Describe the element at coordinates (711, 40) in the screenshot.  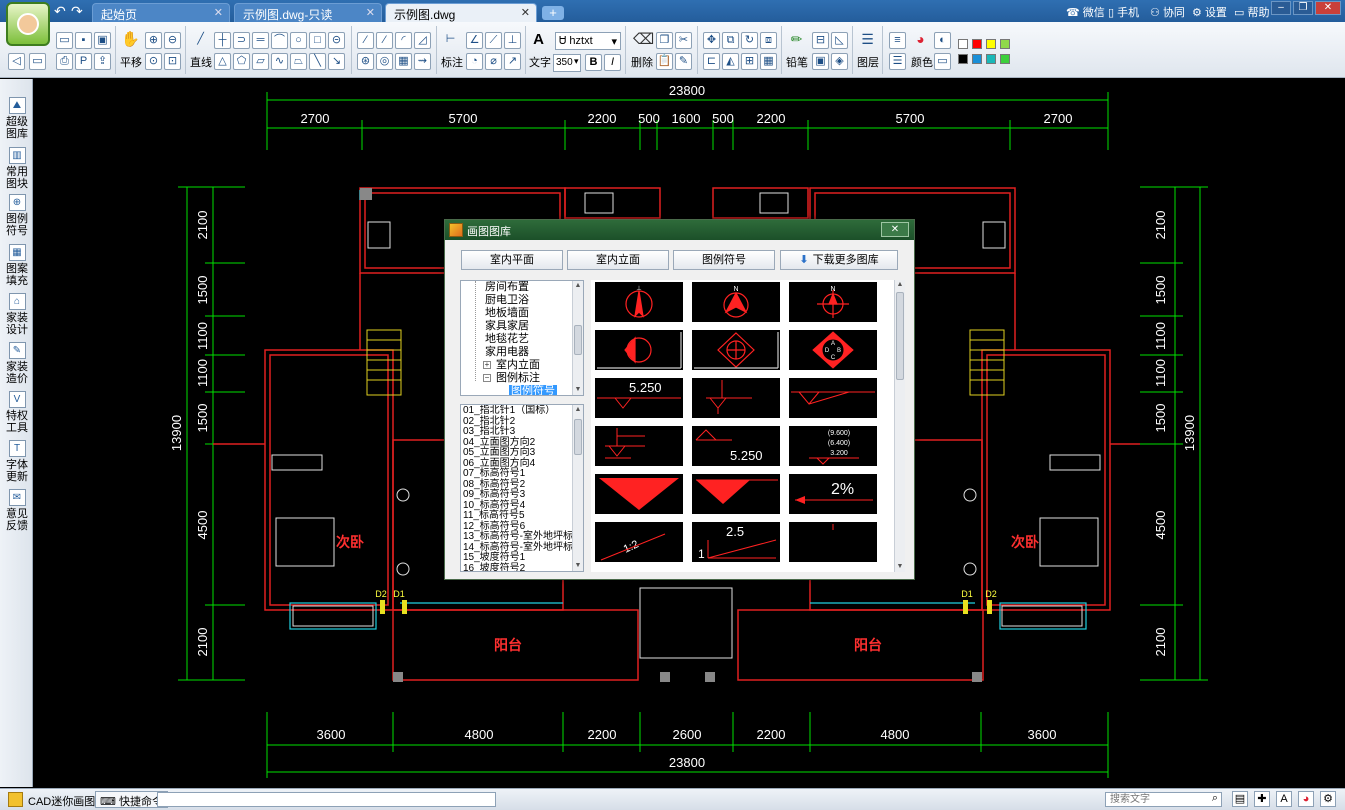
I see `move-icon: ✥` at that location.